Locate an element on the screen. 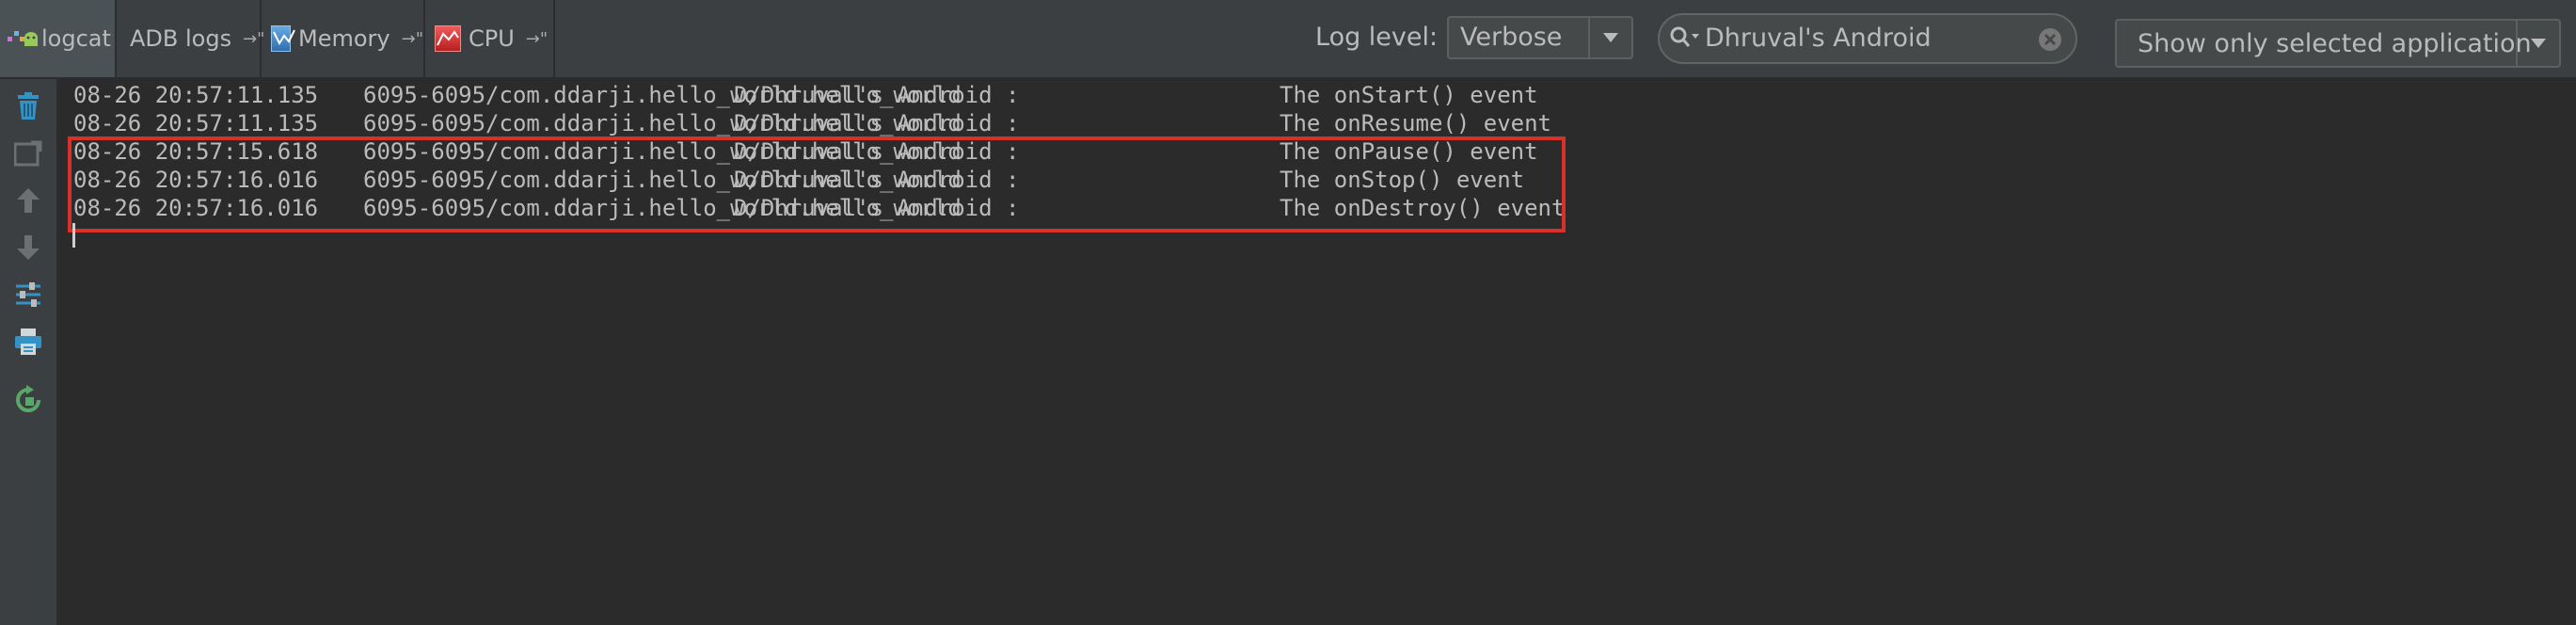  tab-label: Memory is located at coordinates (344, 38).